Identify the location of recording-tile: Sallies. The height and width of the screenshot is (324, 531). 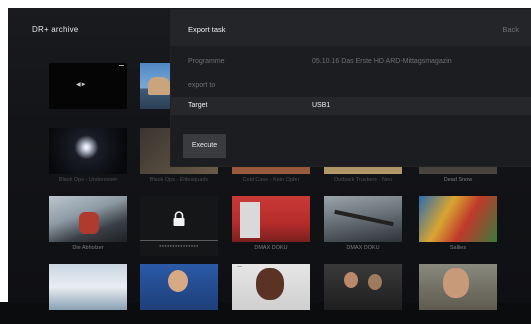
(458, 226).